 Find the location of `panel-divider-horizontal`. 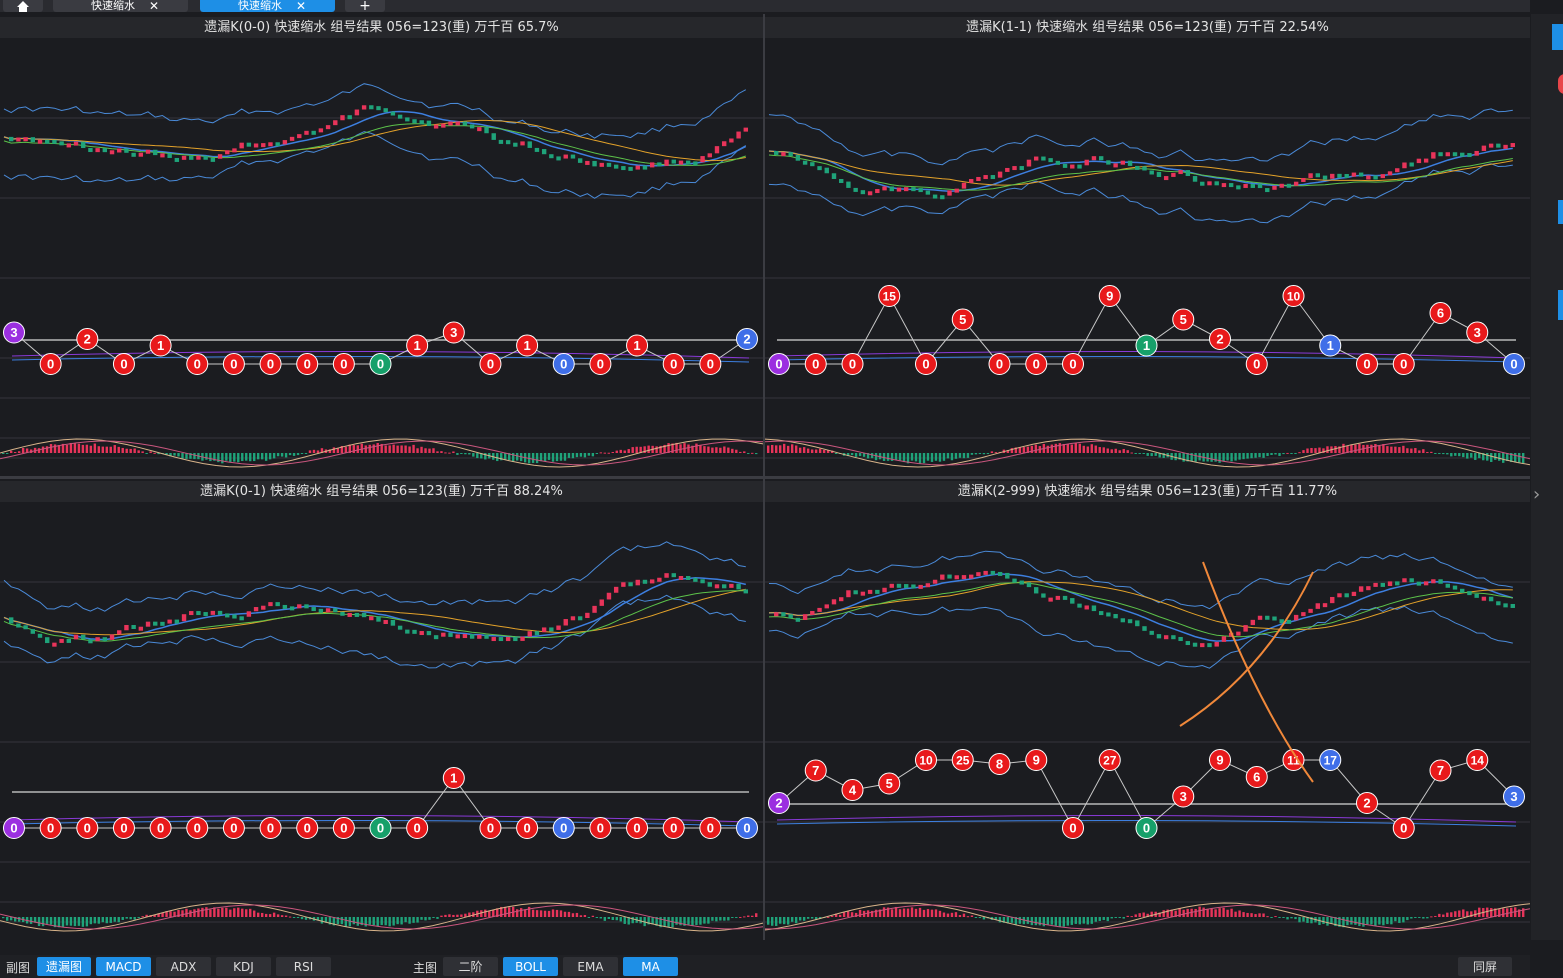

panel-divider-horizontal is located at coordinates (765, 477).